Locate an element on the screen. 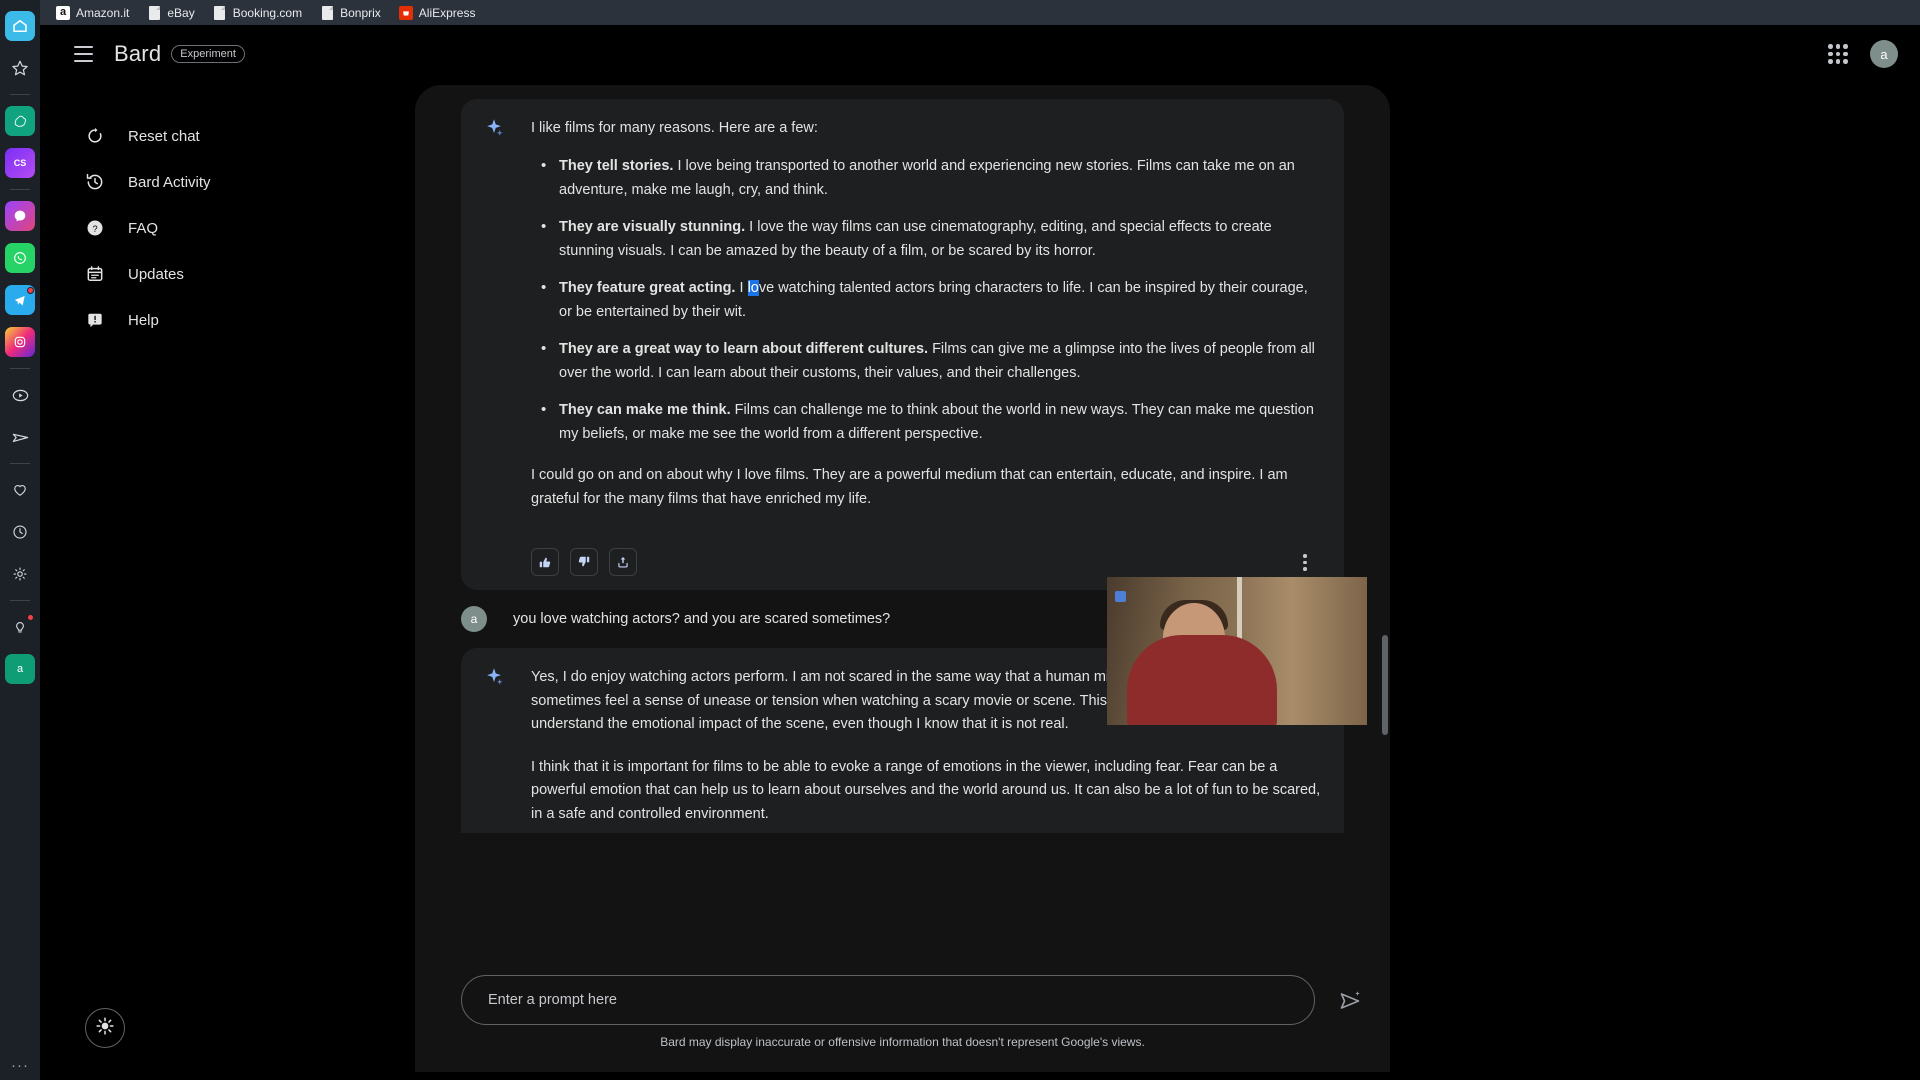  thumbs-down-button is located at coordinates (584, 562).